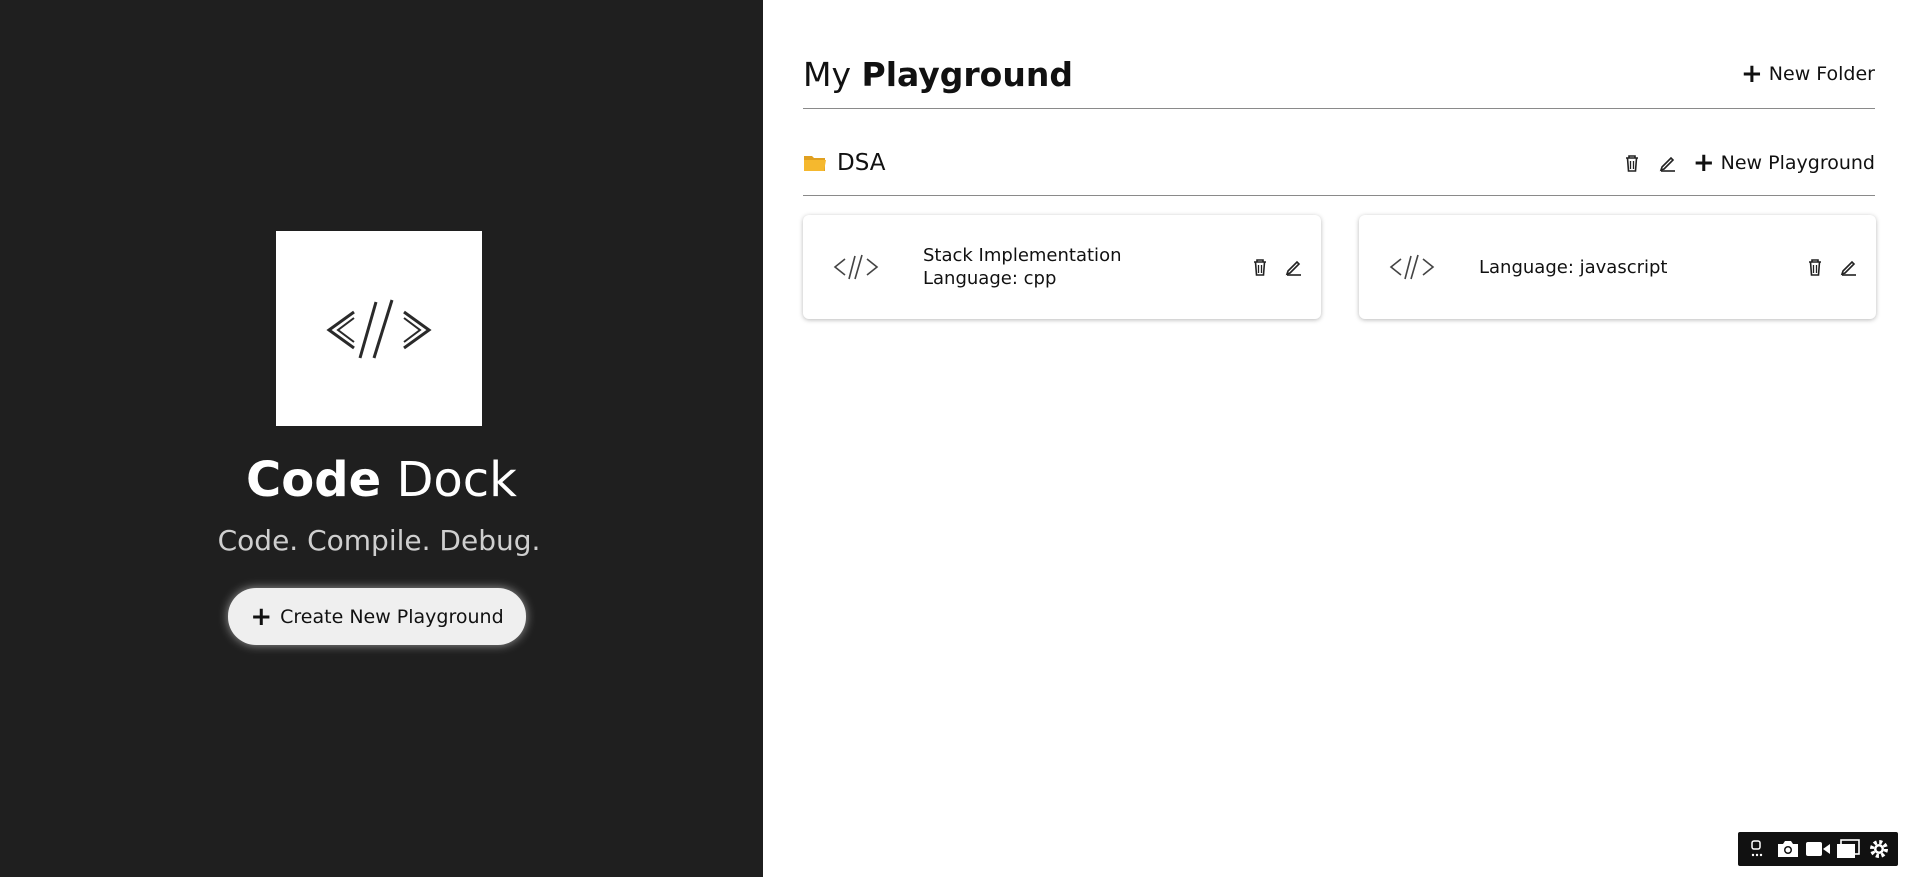 The width and height of the screenshot is (1911, 877). I want to click on playground-card: Stack Implementation Language: cpp, so click(1062, 267).